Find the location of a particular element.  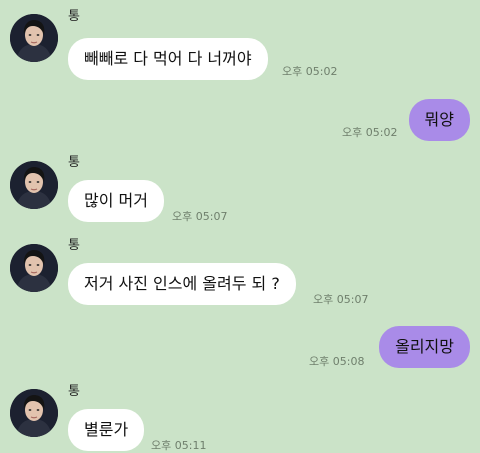

message-bubble-outgoing: 올리지망 is located at coordinates (424, 347).